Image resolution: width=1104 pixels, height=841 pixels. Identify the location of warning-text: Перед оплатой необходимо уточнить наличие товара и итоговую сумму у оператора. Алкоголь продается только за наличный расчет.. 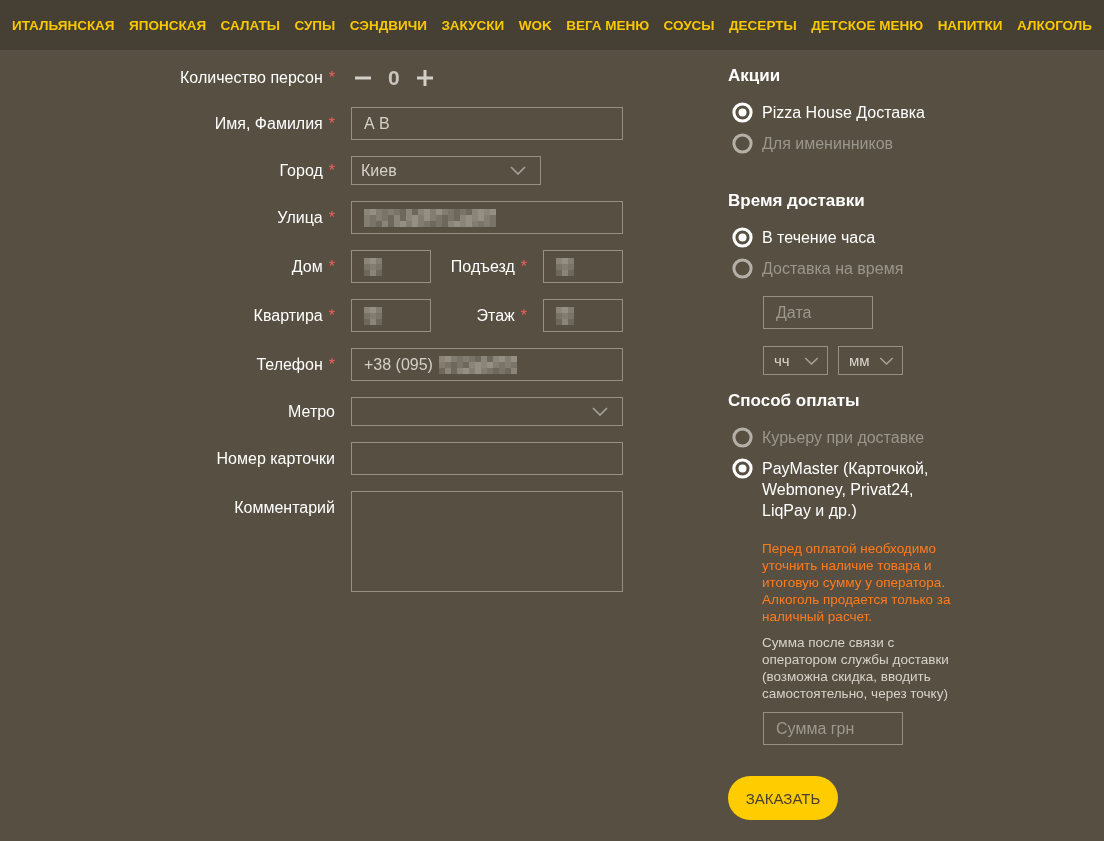
(856, 582).